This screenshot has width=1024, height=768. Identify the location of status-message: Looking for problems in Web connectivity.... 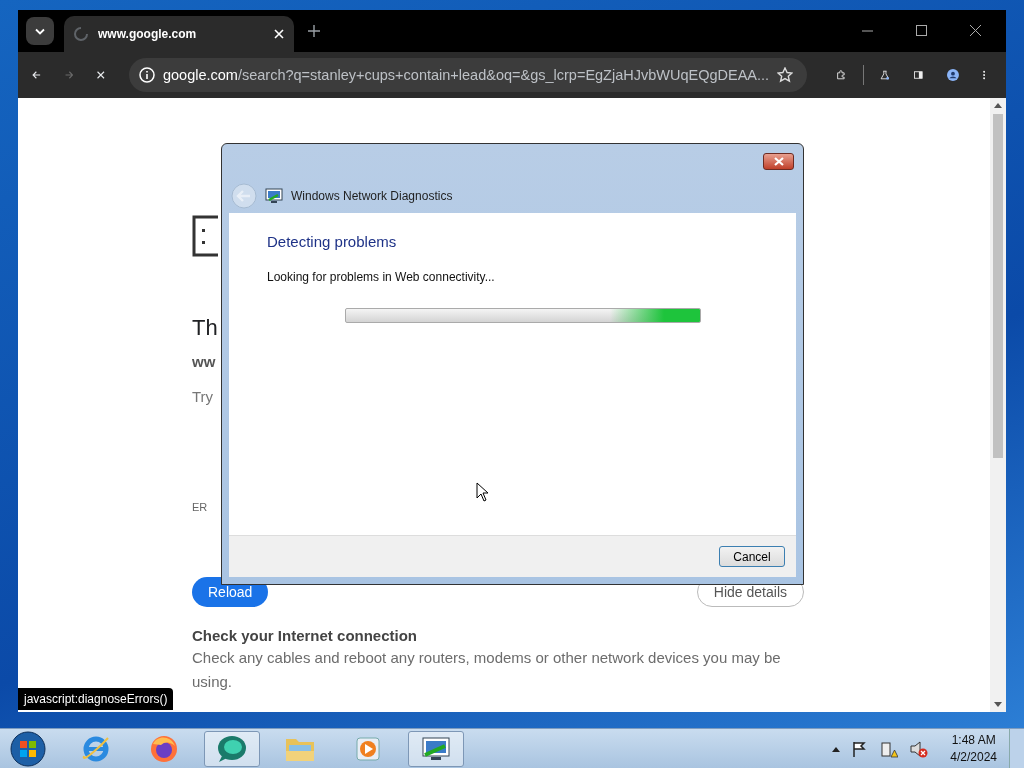
(381, 277).